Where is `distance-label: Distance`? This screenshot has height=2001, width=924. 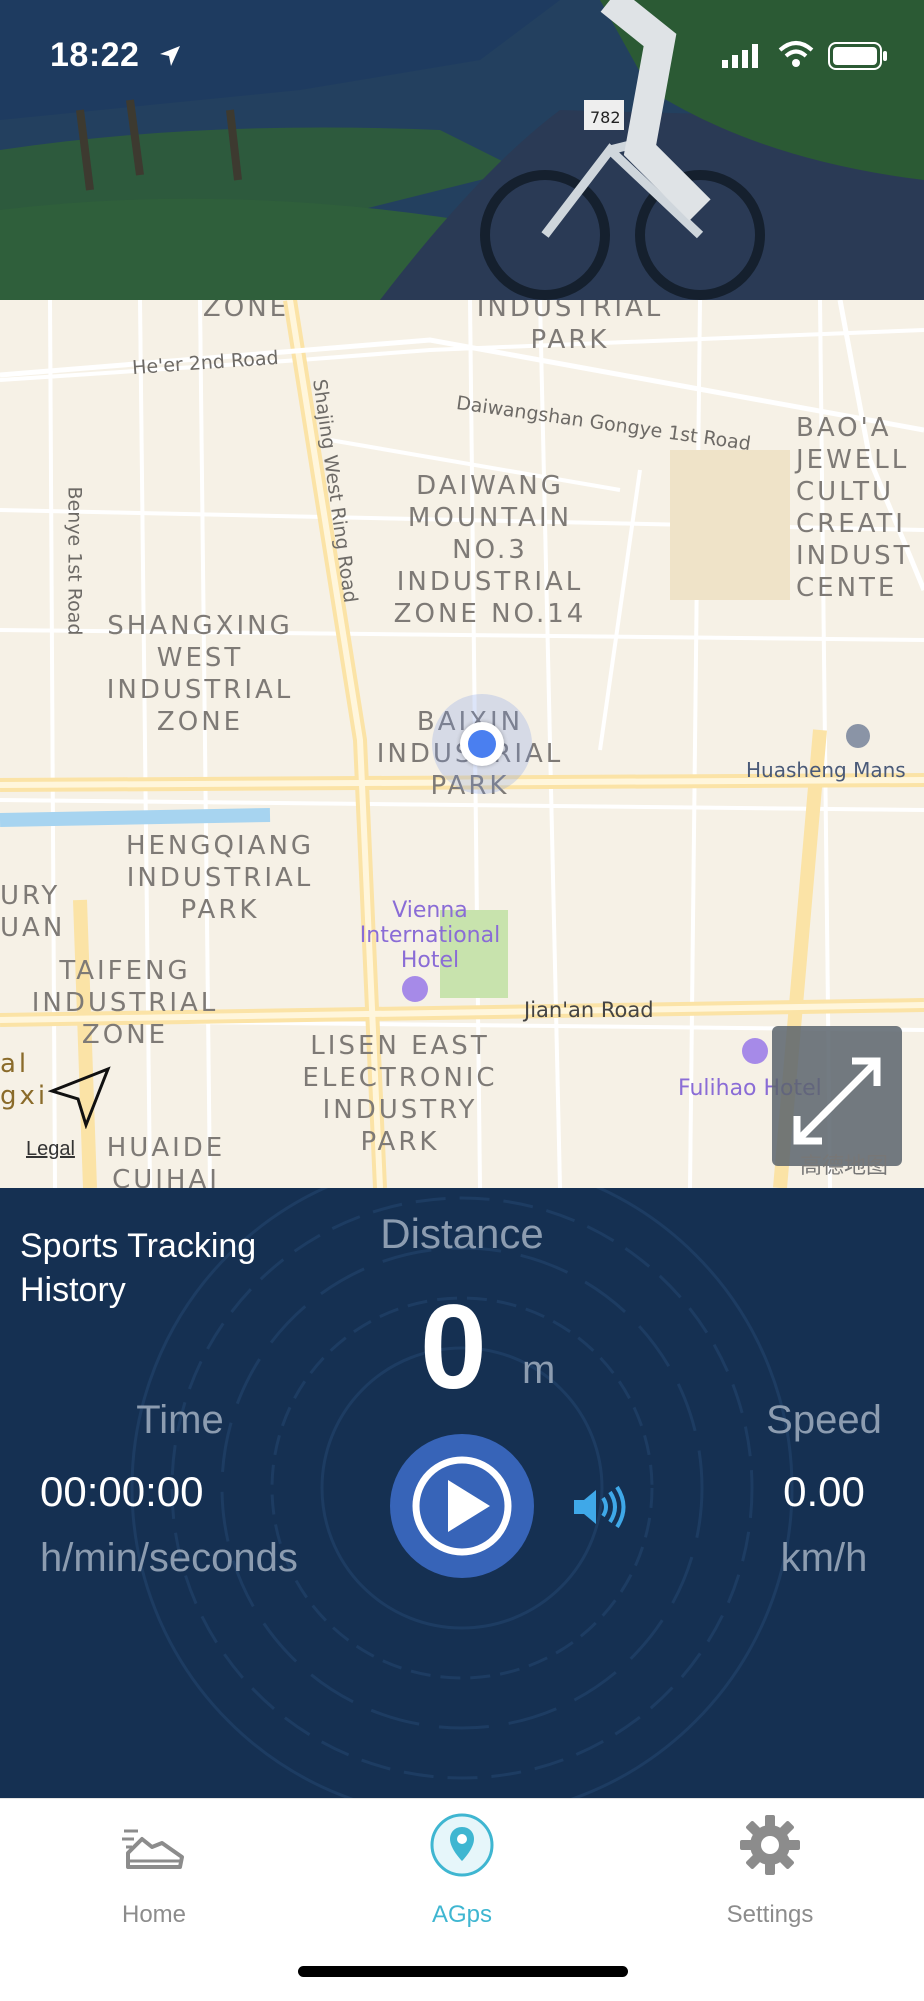
distance-label: Distance is located at coordinates (462, 1233).